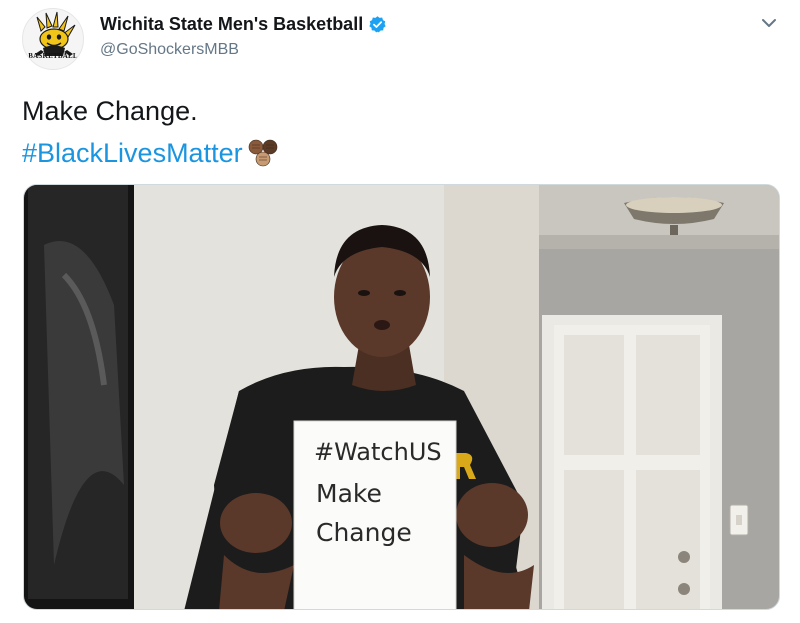  What do you see at coordinates (262, 153) in the screenshot?
I see `raised-fists-emoji` at bounding box center [262, 153].